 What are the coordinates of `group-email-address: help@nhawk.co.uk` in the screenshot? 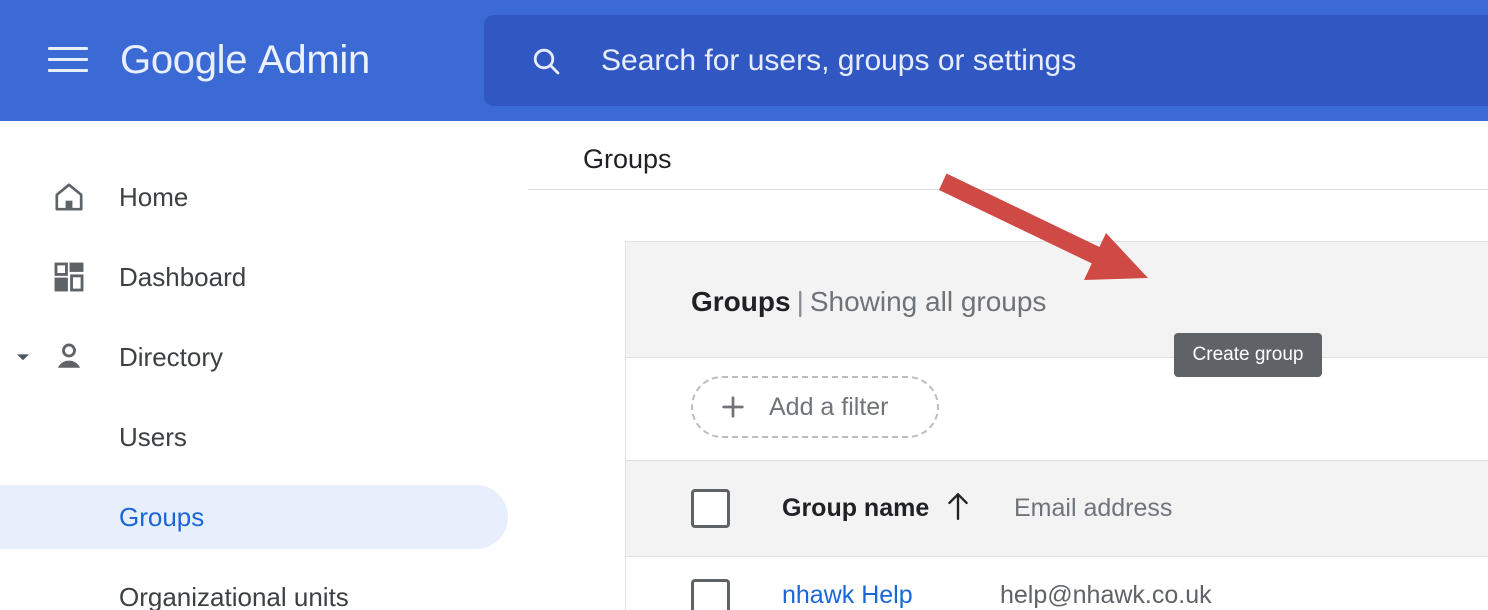 It's located at (1106, 595).